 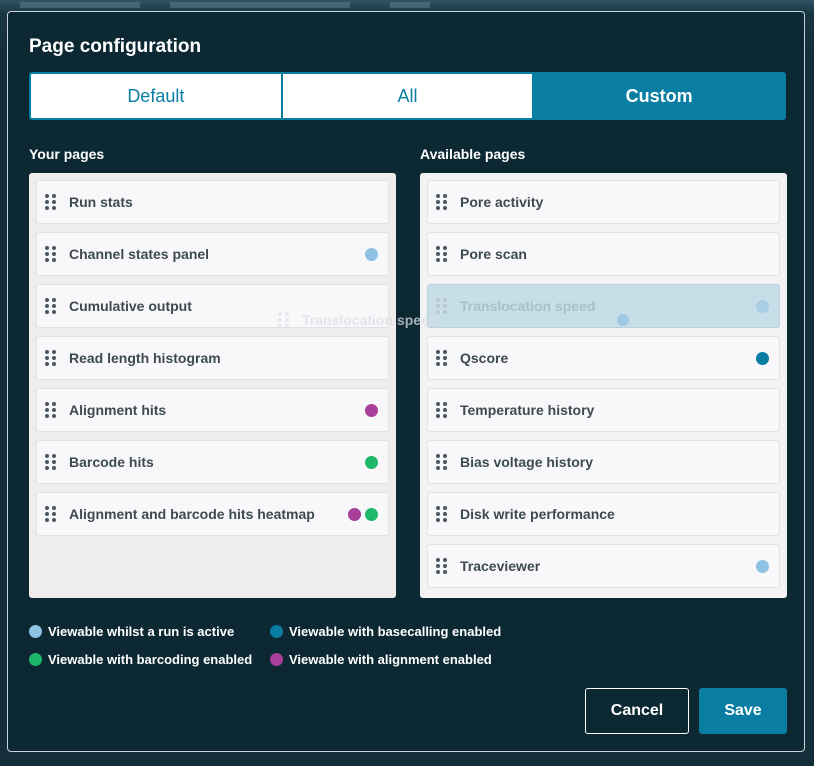 What do you see at coordinates (212, 254) in the screenshot?
I see `your-page-item: Channel states panel` at bounding box center [212, 254].